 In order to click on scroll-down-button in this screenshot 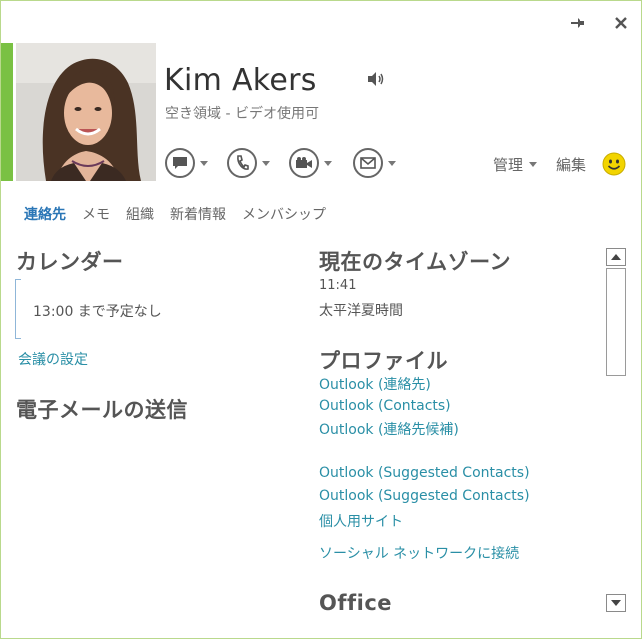, I will do `click(616, 603)`.